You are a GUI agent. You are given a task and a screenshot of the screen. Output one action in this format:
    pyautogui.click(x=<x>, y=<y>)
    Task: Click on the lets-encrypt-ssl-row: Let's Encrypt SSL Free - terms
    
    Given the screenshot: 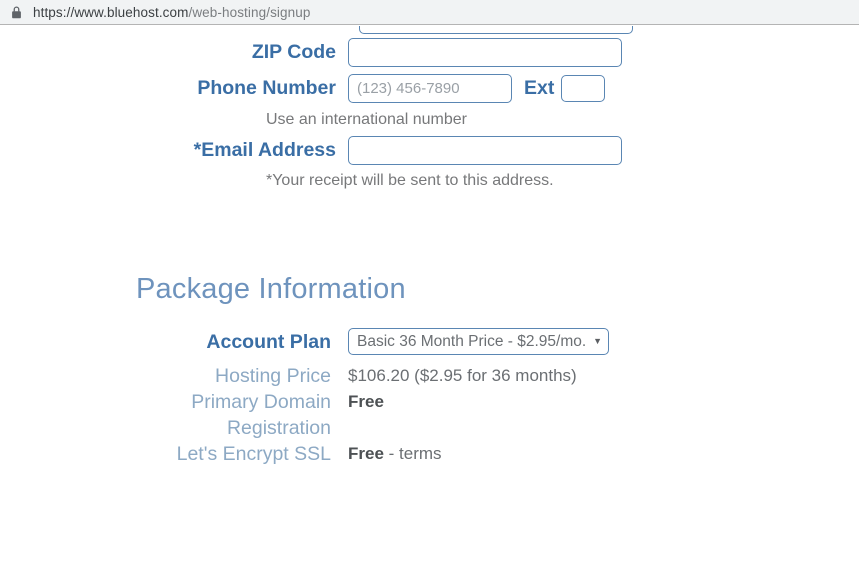 What is the action you would take?
    pyautogui.click(x=221, y=454)
    